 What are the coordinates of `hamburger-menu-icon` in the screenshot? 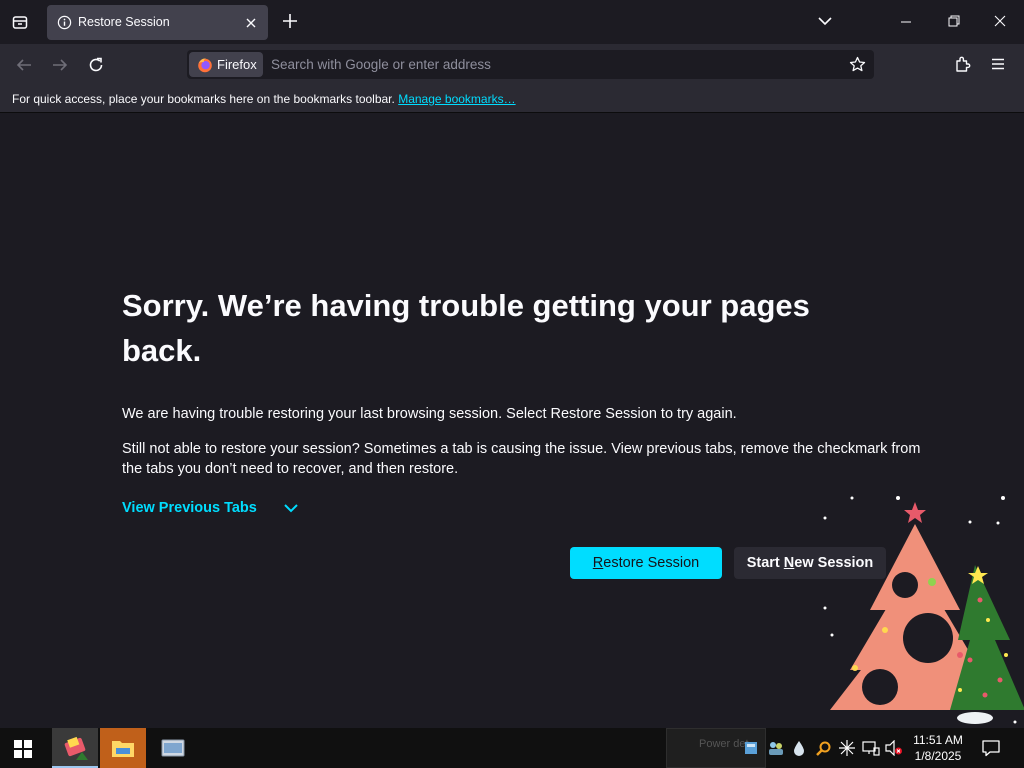 It's located at (998, 64).